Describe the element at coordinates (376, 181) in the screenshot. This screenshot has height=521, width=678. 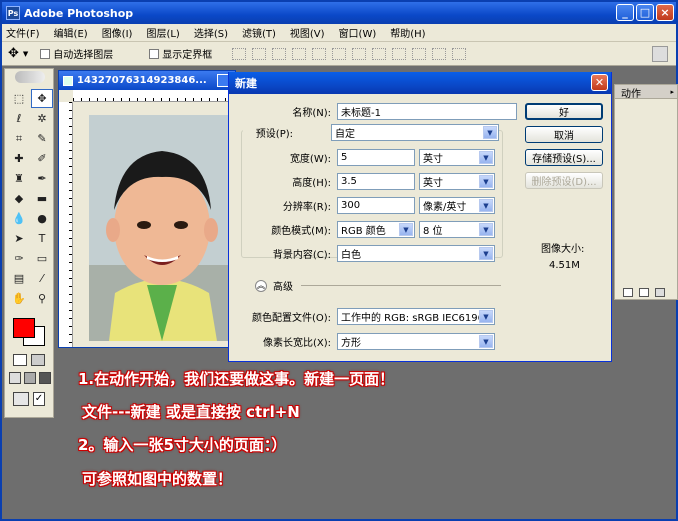
I see `height-input: 3.5` at that location.